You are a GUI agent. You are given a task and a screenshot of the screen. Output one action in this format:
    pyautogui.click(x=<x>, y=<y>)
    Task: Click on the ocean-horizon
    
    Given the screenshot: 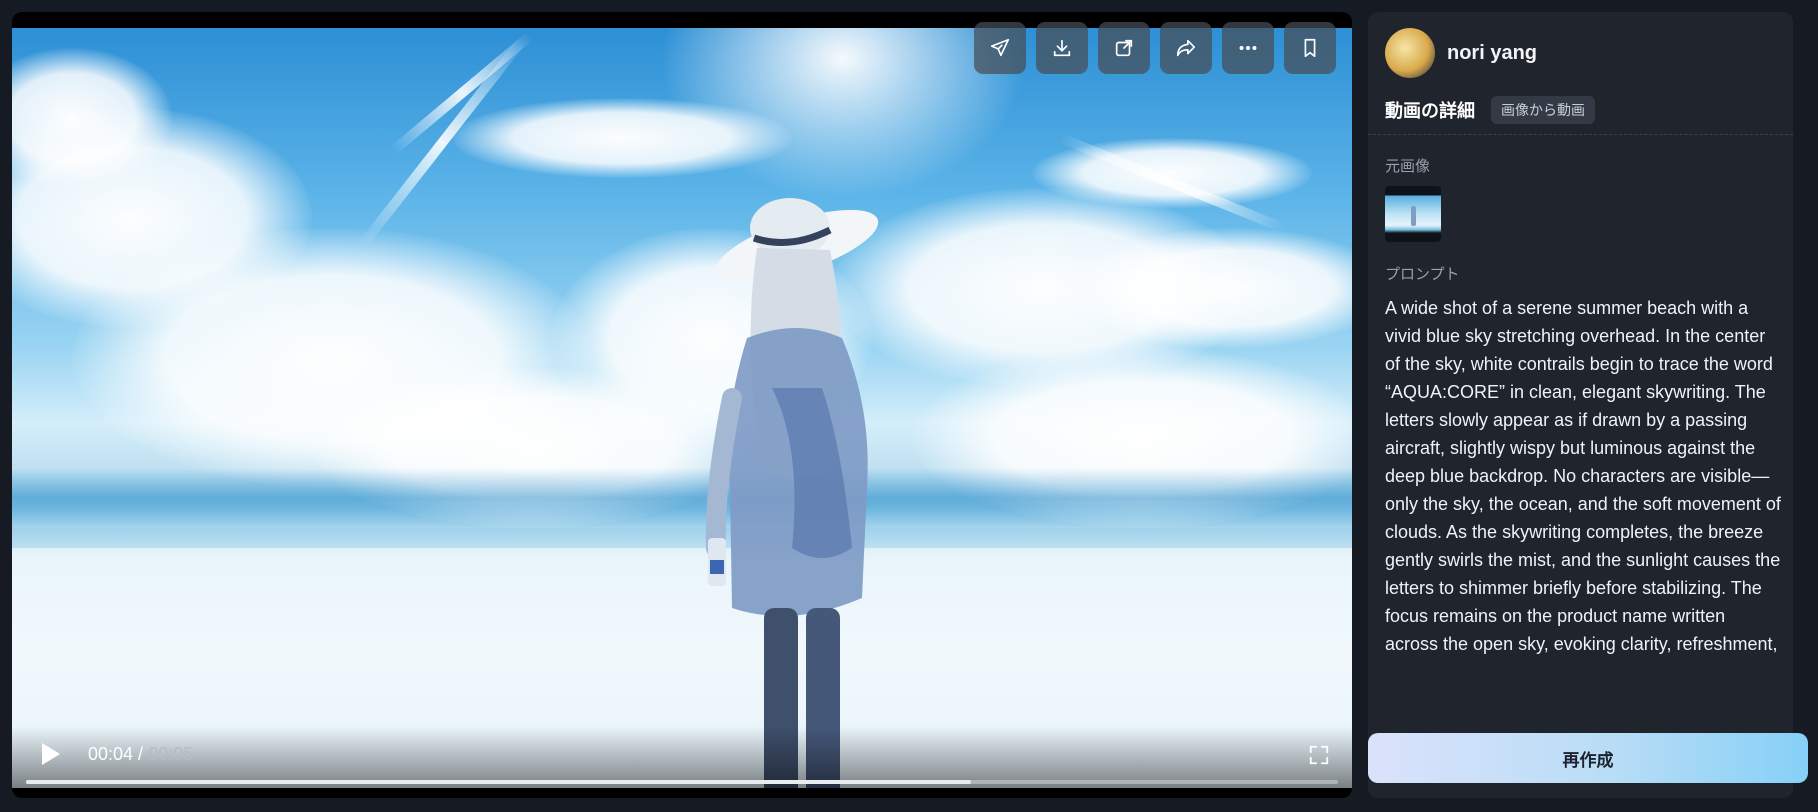 What is the action you would take?
    pyautogui.click(x=682, y=498)
    